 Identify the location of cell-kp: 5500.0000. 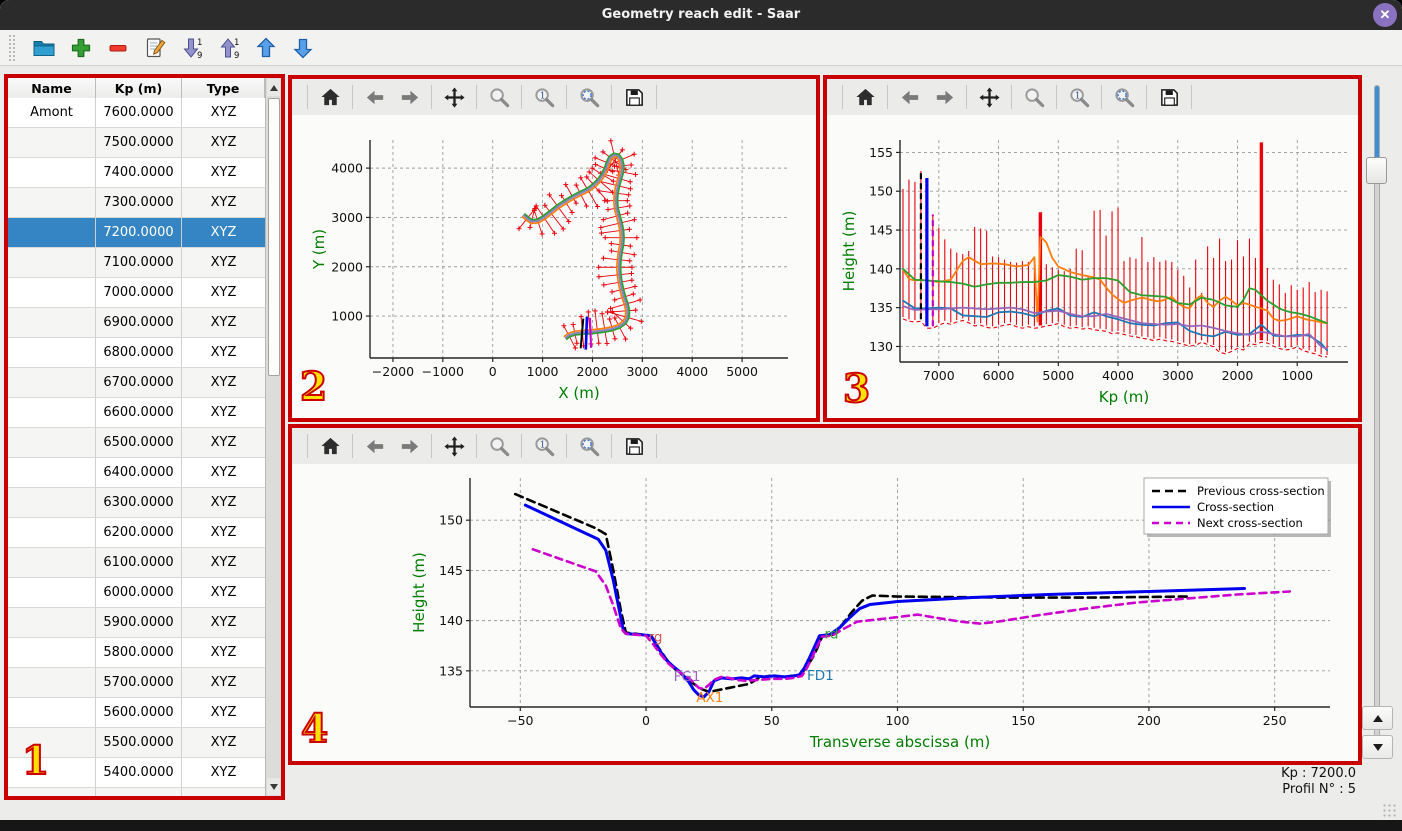
(139, 742).